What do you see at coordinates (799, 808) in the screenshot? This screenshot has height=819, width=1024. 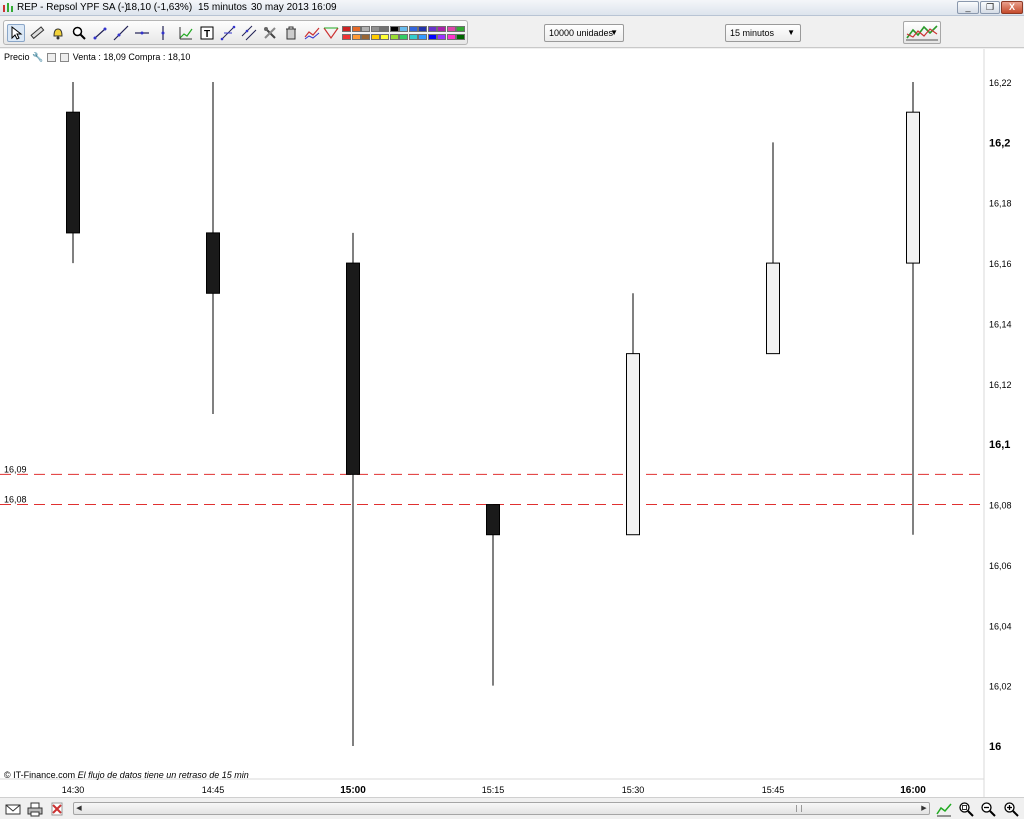 I see `scroll-thumb` at bounding box center [799, 808].